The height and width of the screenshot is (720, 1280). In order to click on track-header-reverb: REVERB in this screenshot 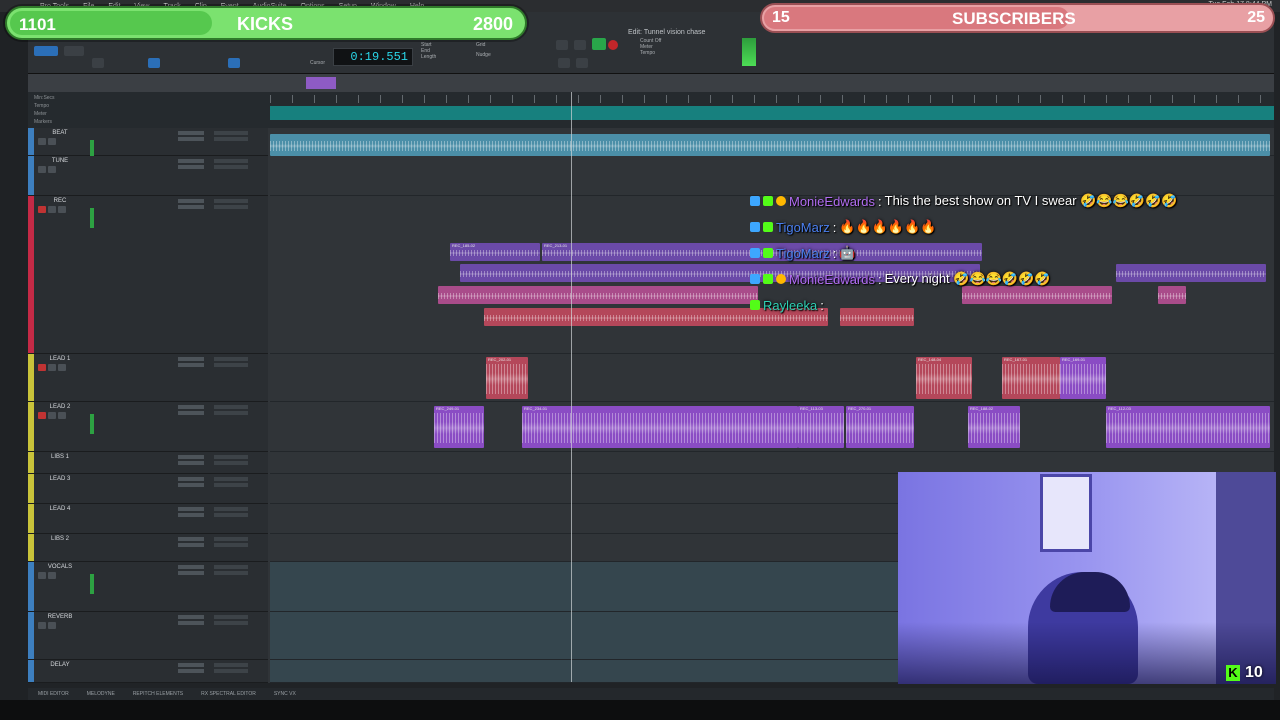, I will do `click(148, 636)`.